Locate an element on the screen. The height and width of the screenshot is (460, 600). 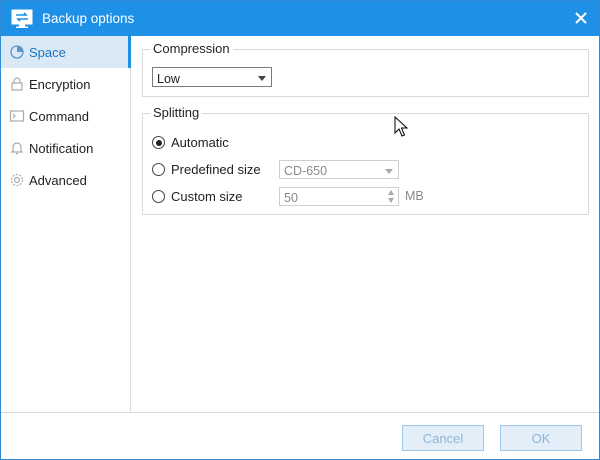
custom-size-stepper: 50 is located at coordinates (339, 196).